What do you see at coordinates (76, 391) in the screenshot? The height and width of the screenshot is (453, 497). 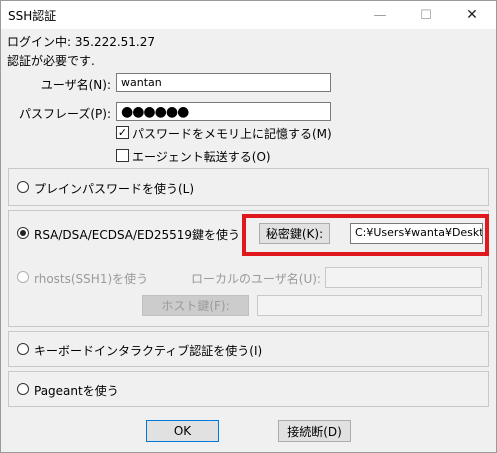 I see `pageant-label: Pageantを使う` at bounding box center [76, 391].